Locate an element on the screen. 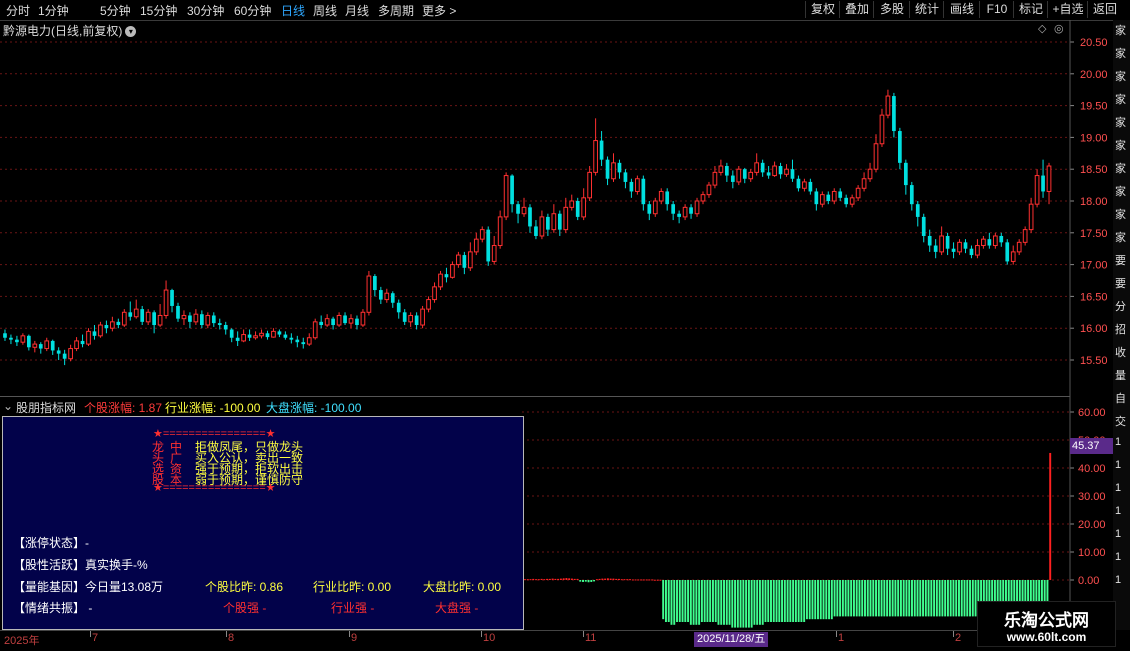 This screenshot has height=651, width=1130. date-label: 8 is located at coordinates (231, 638).